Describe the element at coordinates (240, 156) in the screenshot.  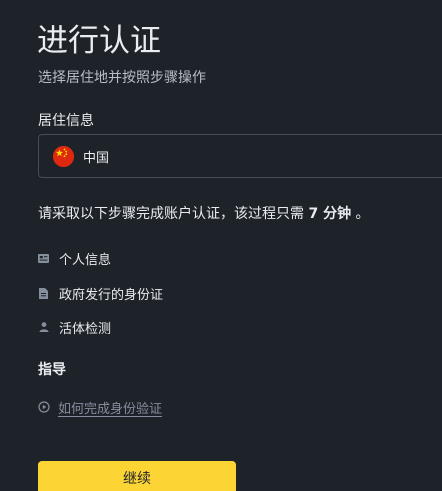
I see `country-select: 中国` at that location.